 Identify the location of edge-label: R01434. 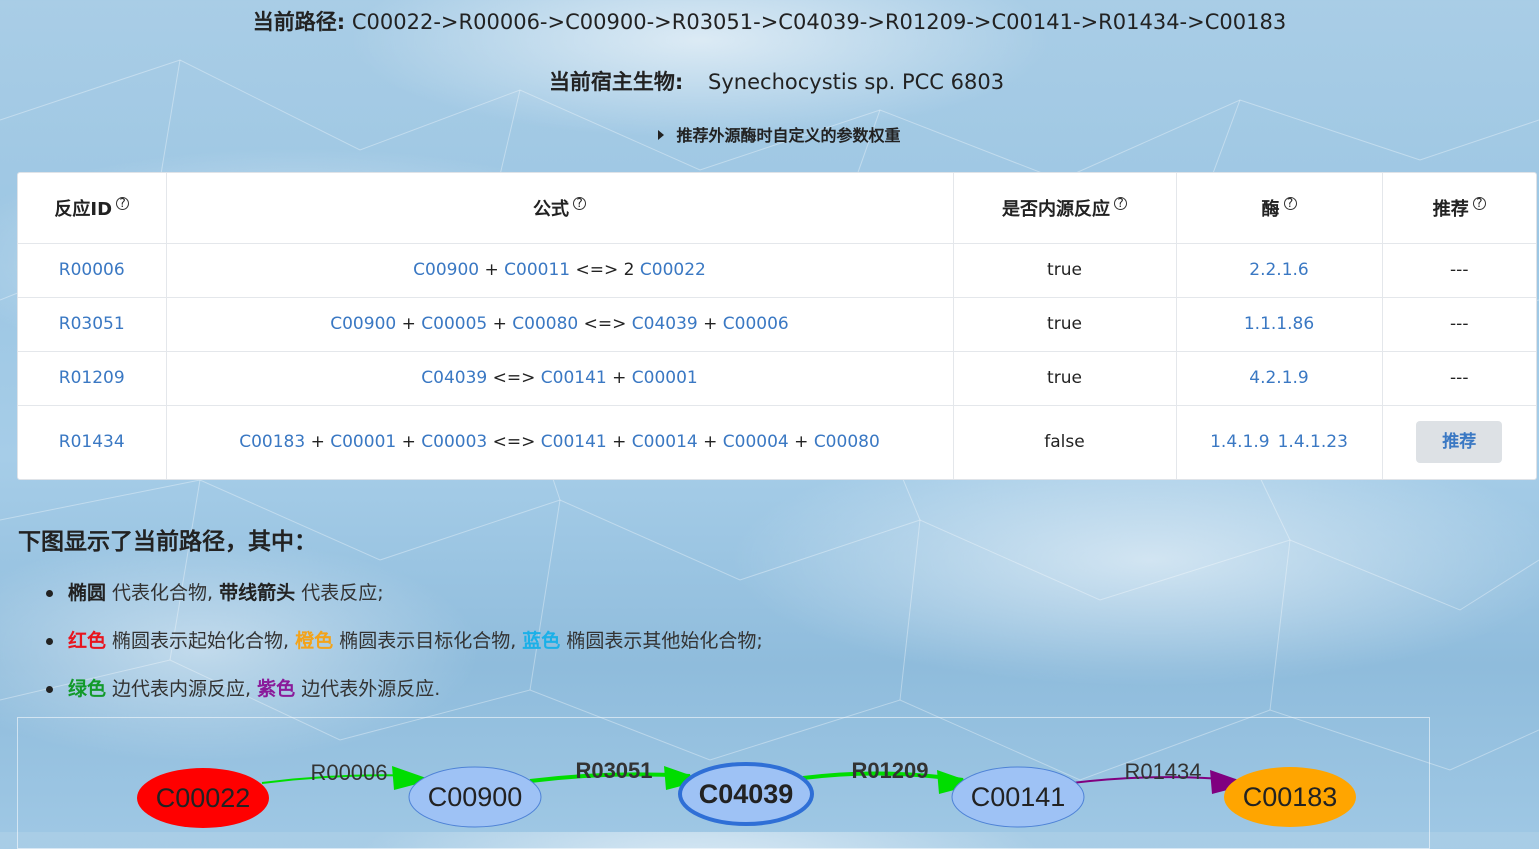
(1162, 771).